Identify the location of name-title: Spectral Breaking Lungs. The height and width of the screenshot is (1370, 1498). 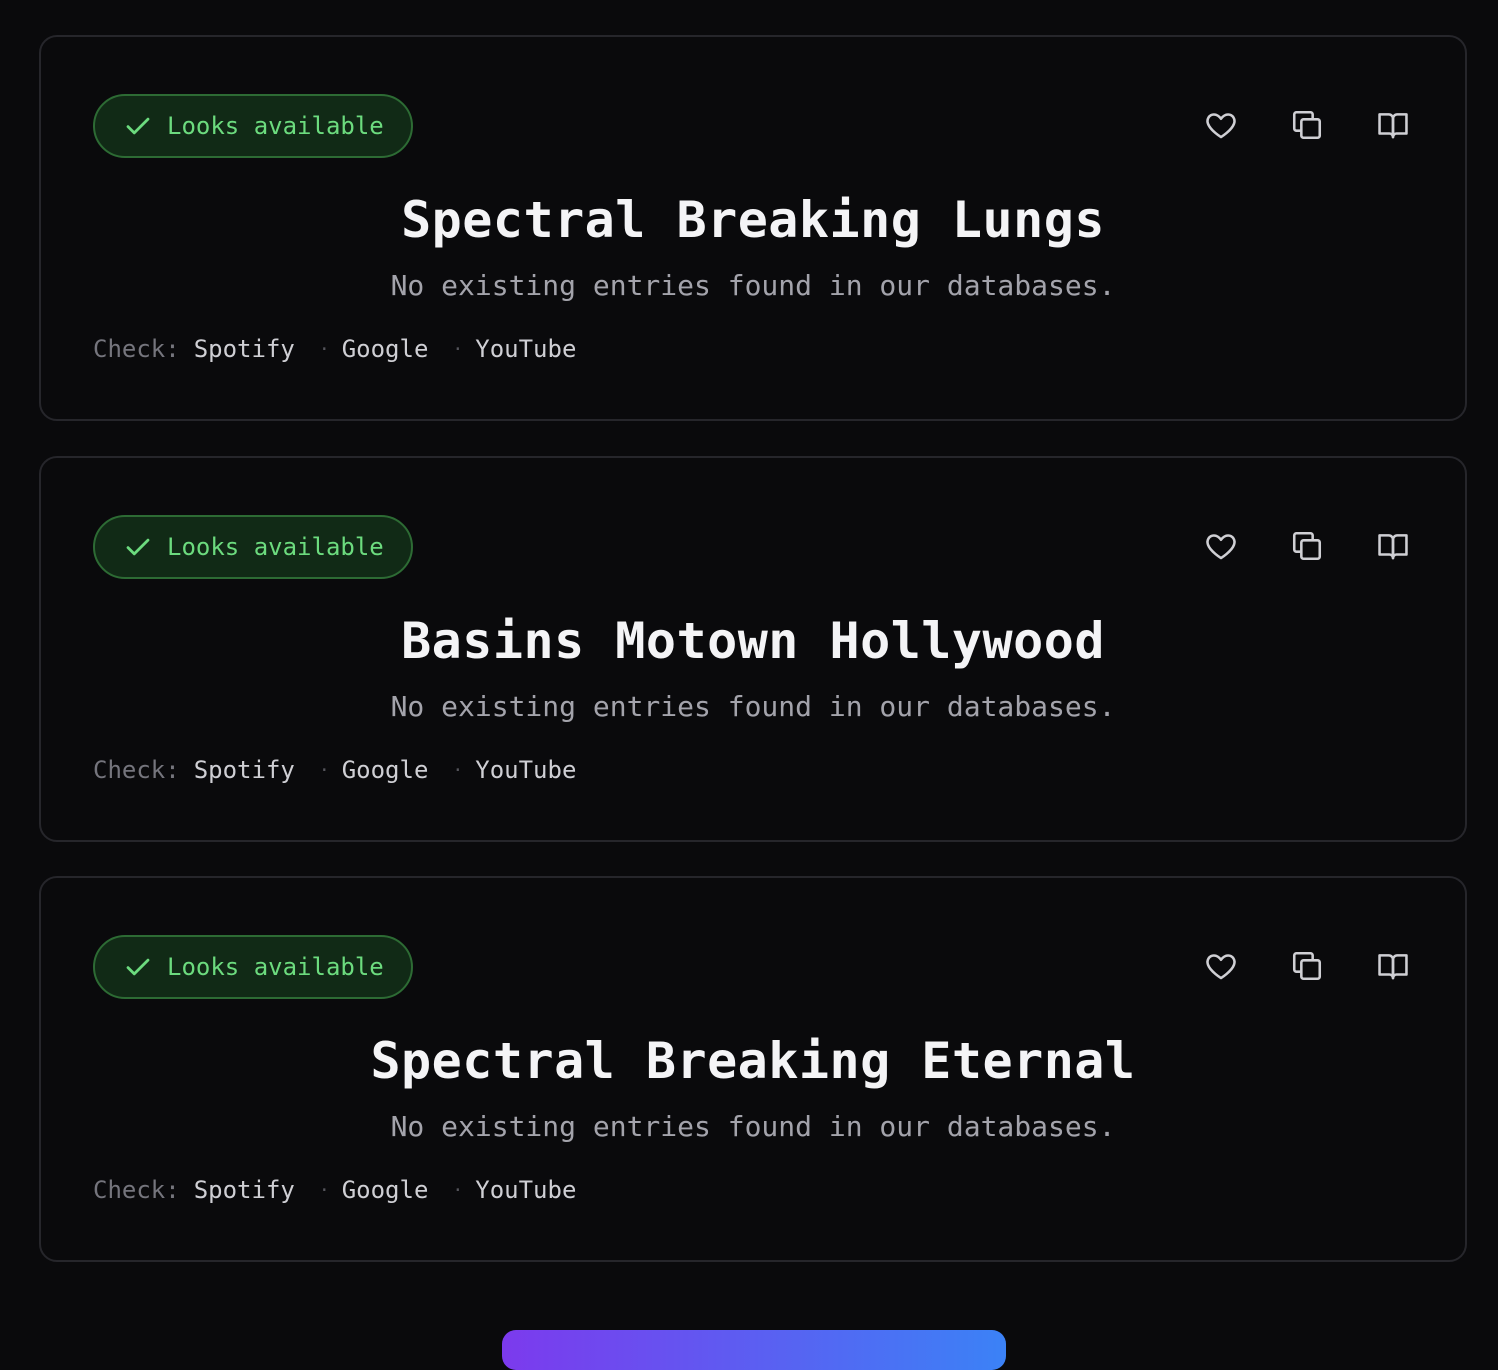
(753, 220).